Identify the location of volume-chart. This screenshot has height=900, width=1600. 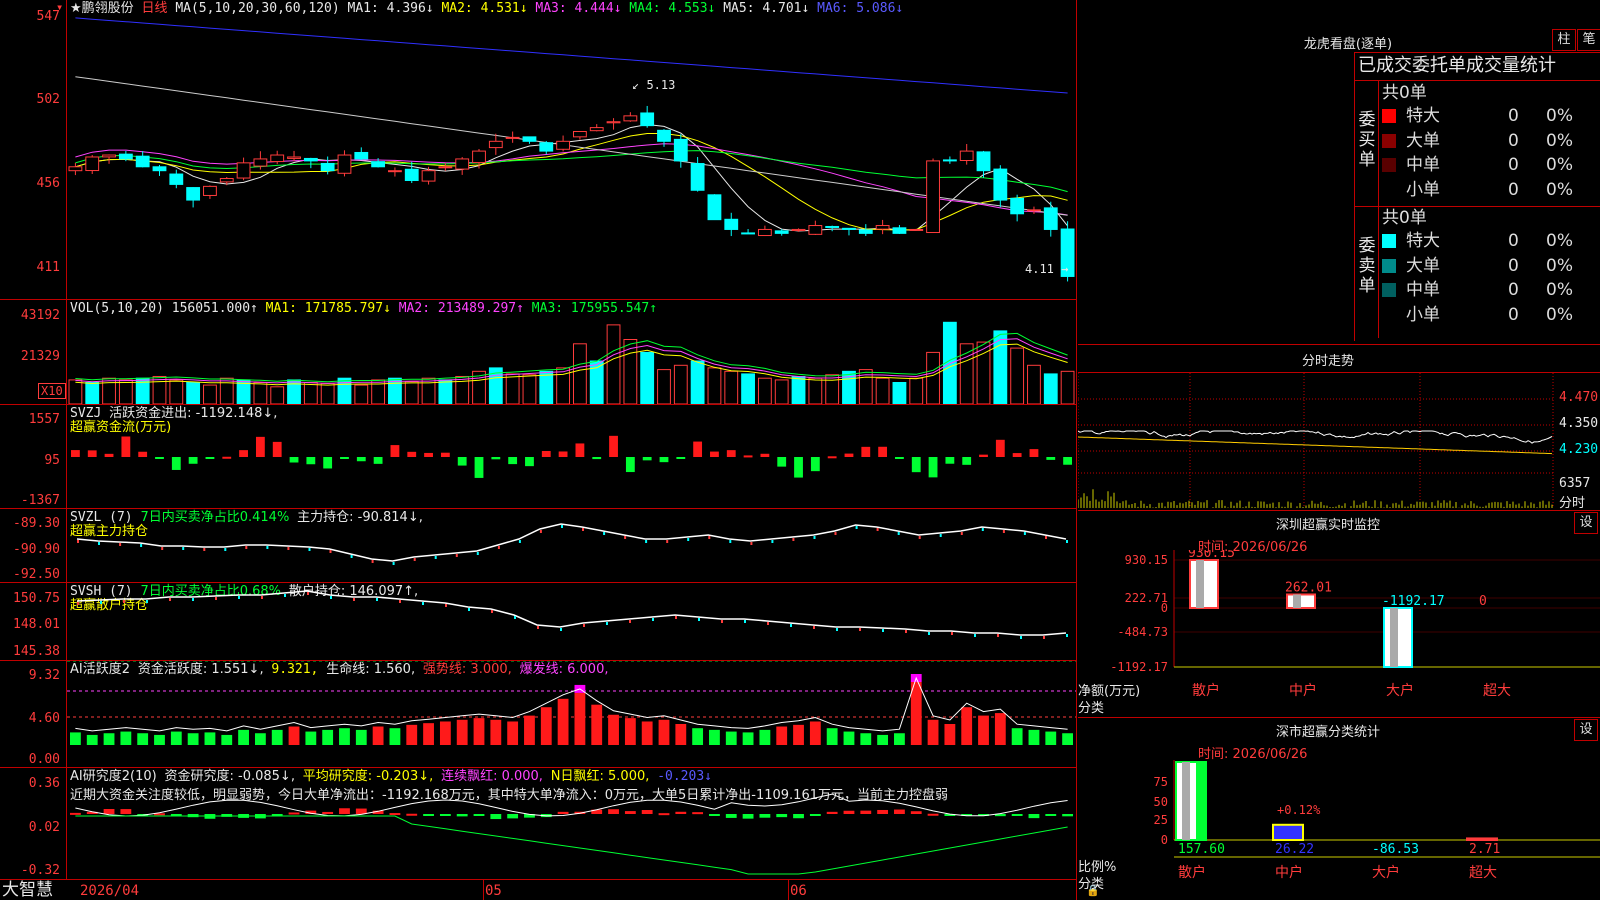
(571, 361).